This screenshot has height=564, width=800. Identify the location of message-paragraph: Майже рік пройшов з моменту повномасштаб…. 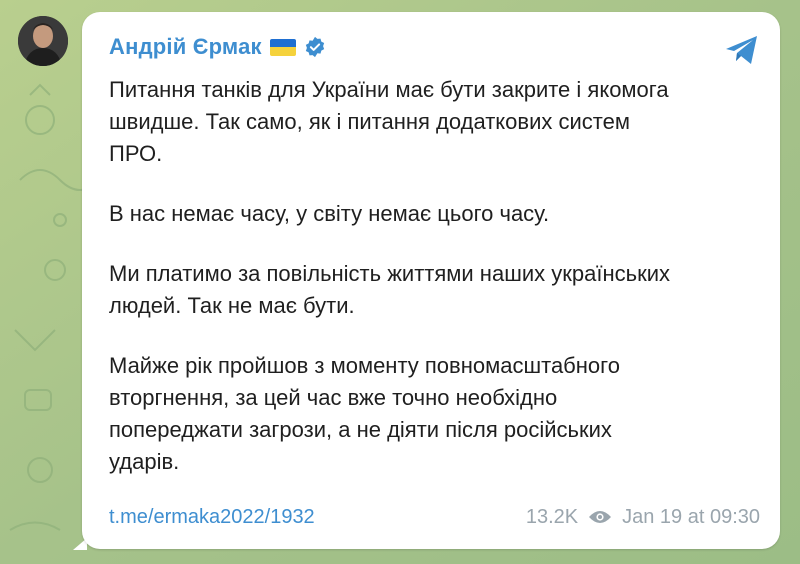
(364, 413).